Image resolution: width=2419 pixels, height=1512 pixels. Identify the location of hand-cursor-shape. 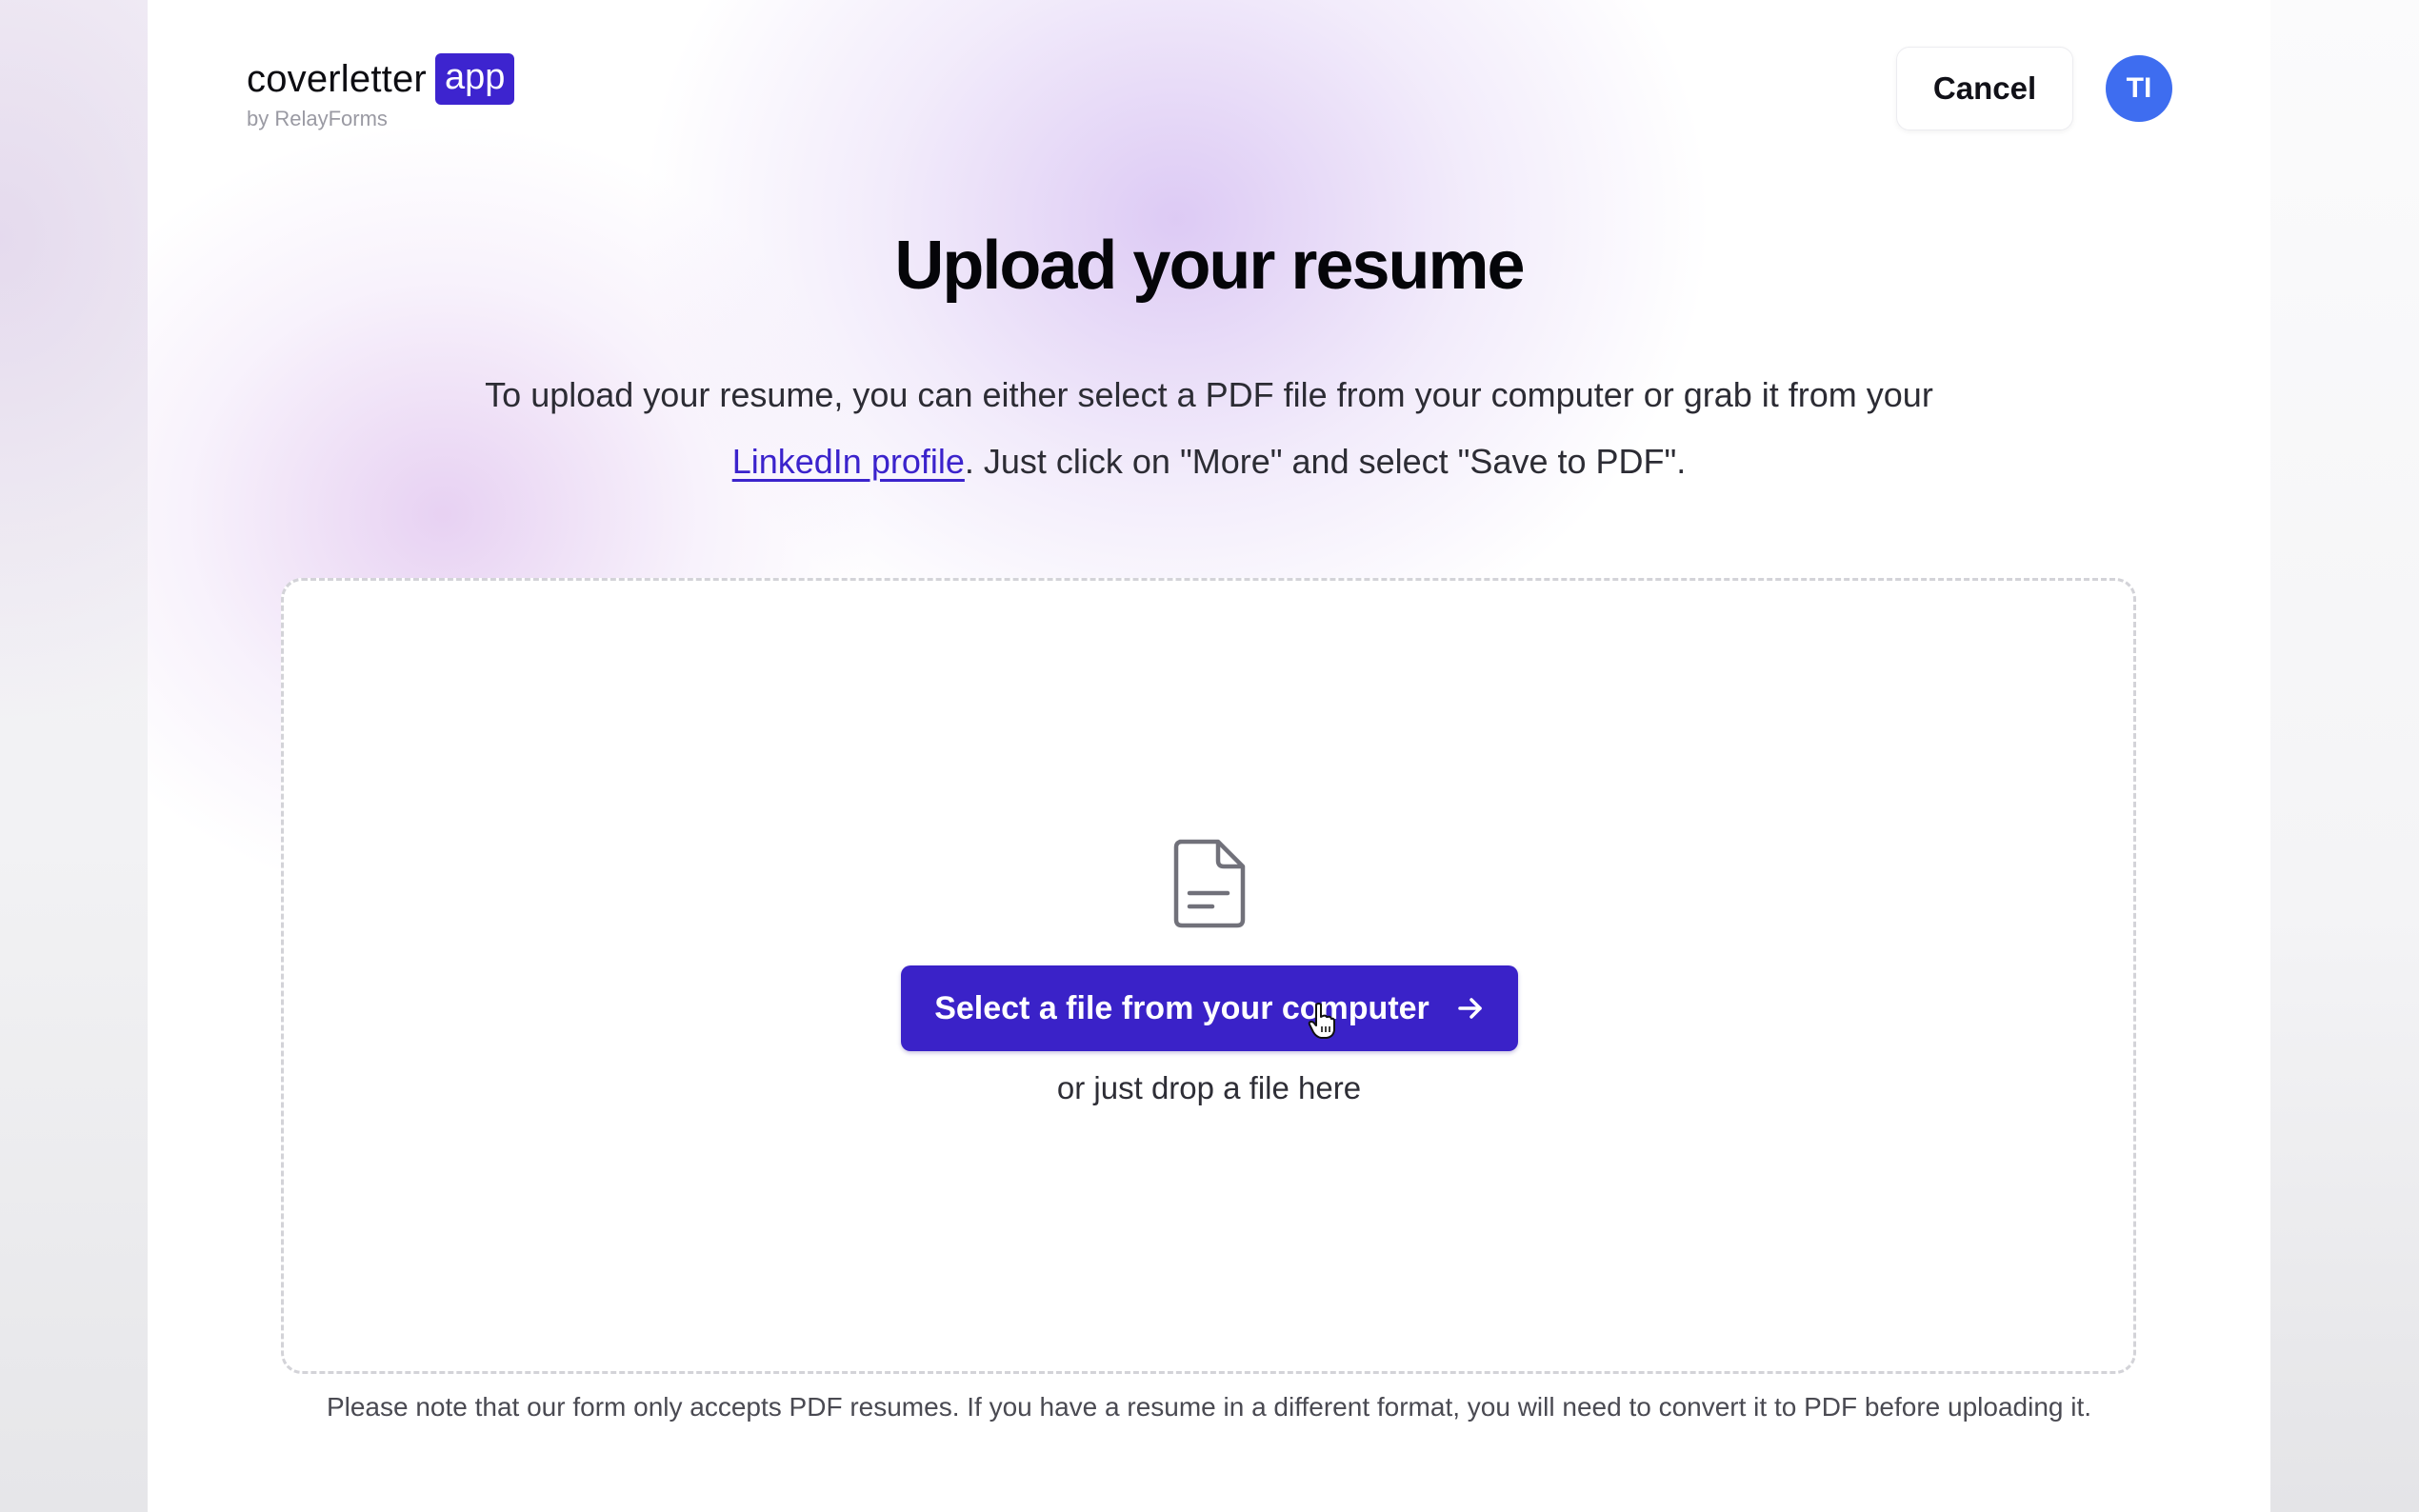
(1321, 1021).